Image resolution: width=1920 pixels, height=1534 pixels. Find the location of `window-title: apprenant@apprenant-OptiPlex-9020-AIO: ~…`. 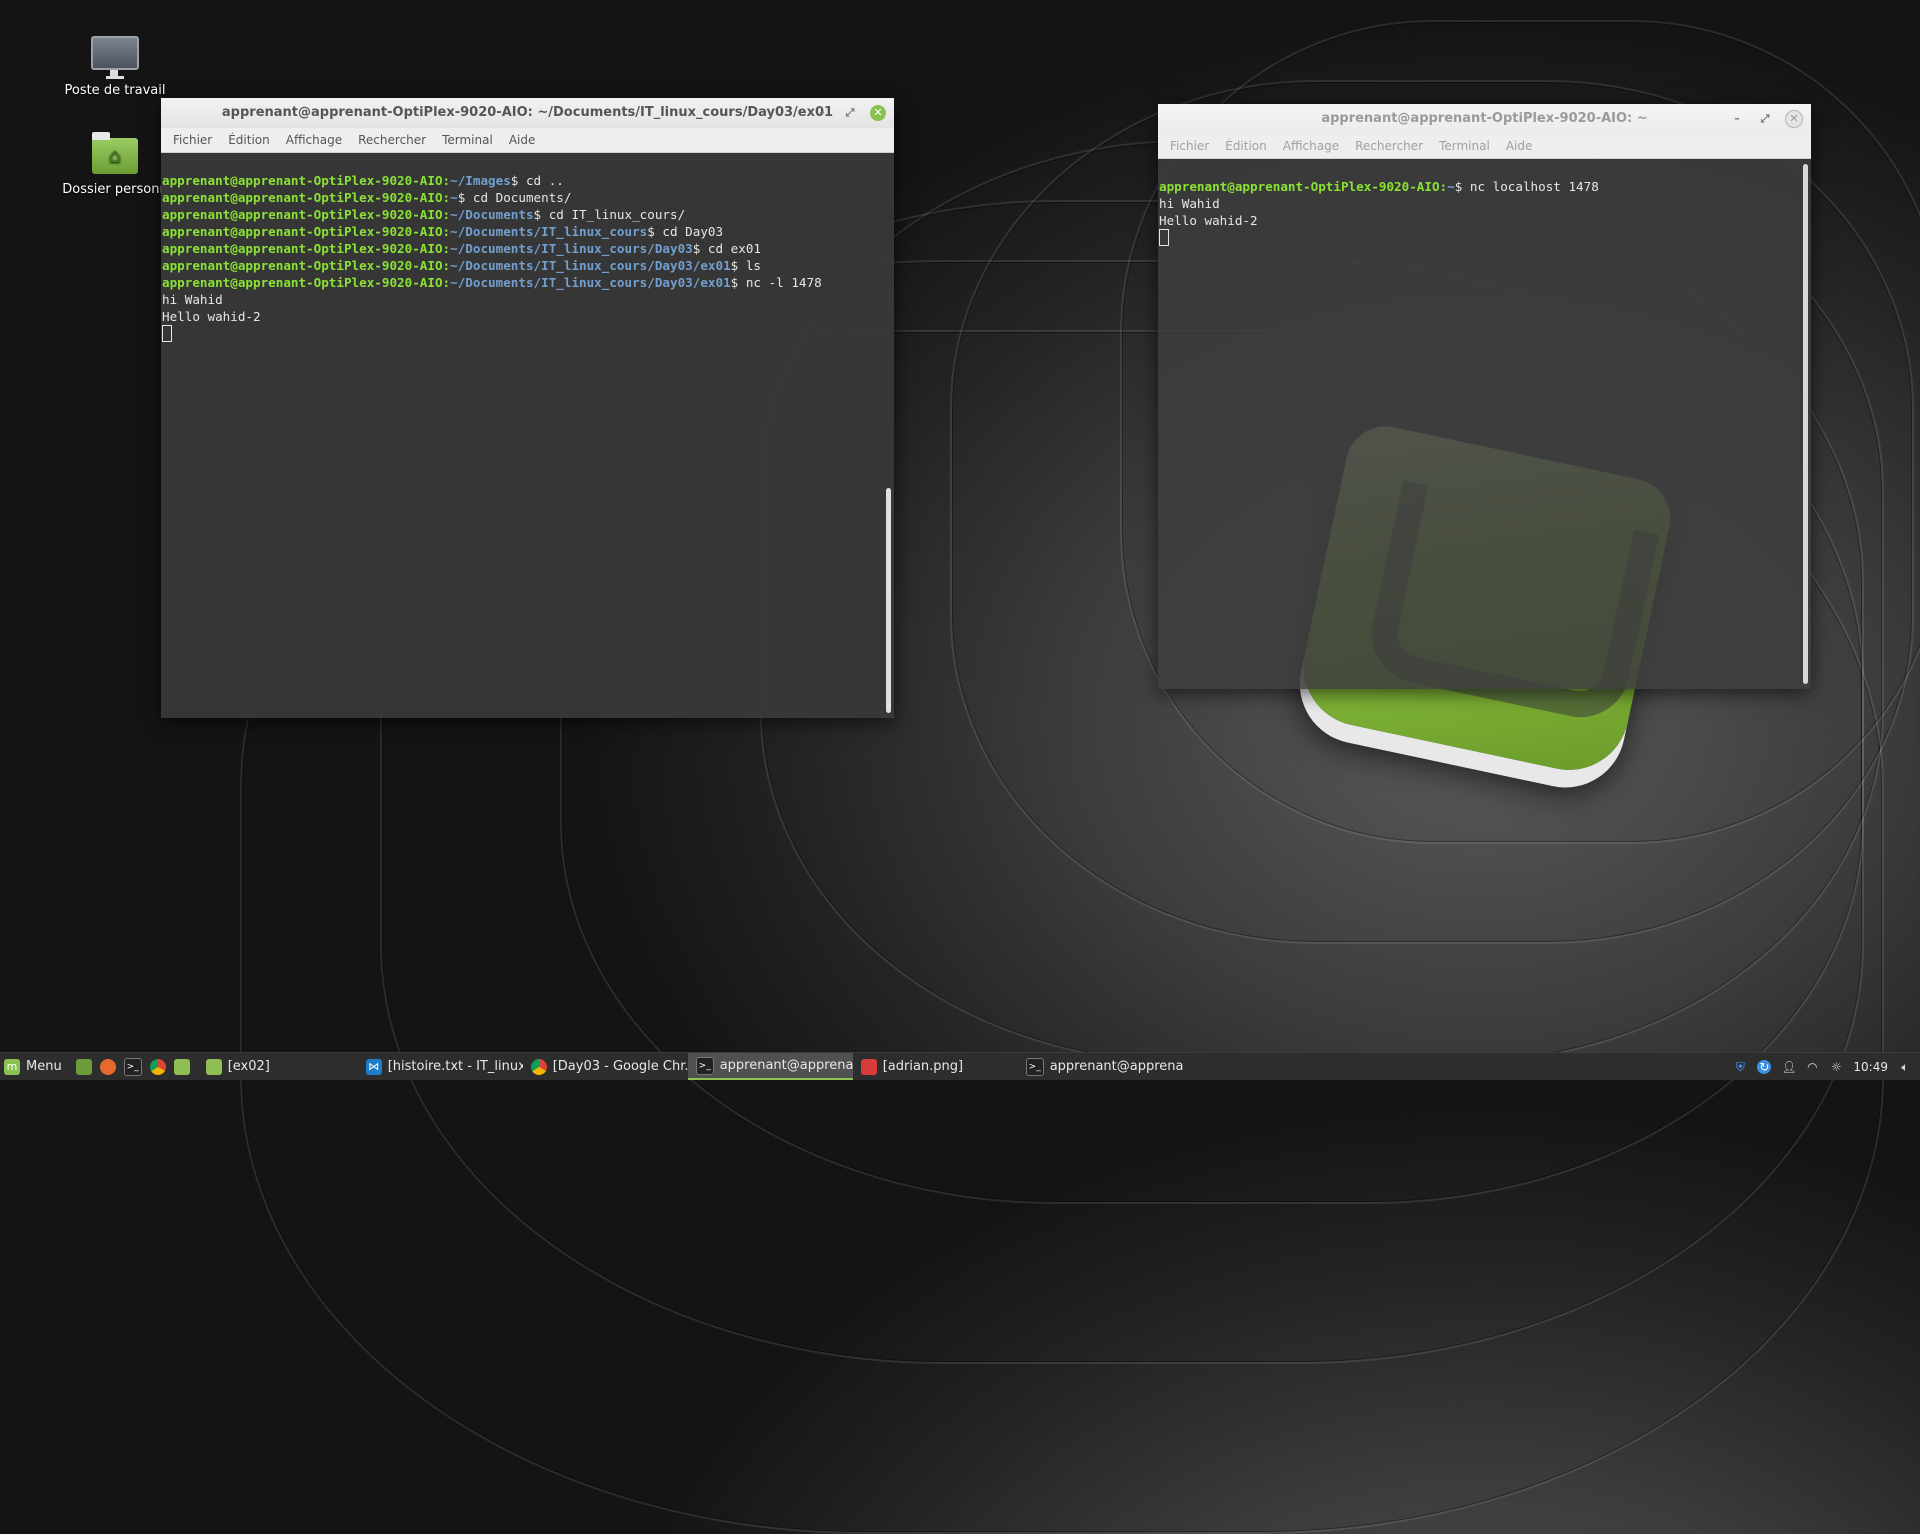

window-title: apprenant@apprenant-OptiPlex-9020-AIO: ~… is located at coordinates (527, 112).